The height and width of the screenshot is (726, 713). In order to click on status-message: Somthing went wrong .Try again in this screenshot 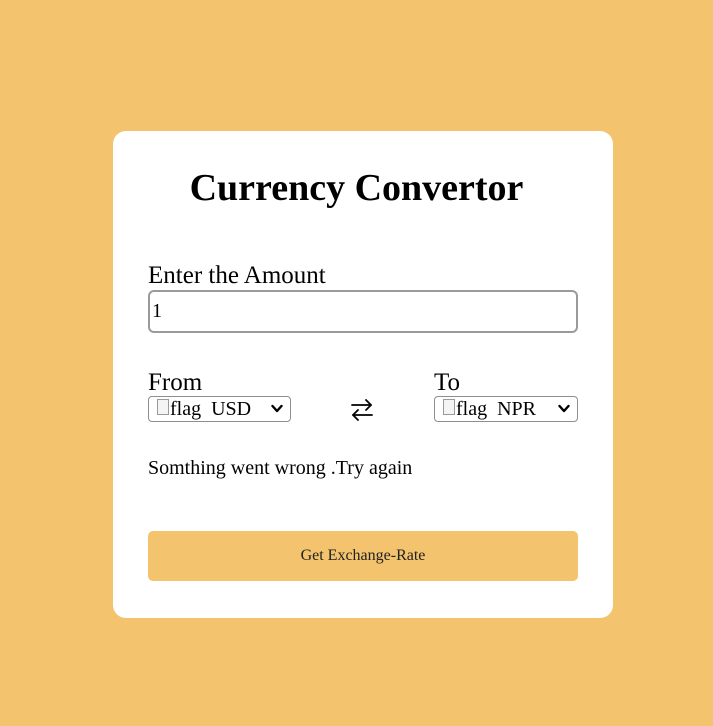, I will do `click(280, 468)`.